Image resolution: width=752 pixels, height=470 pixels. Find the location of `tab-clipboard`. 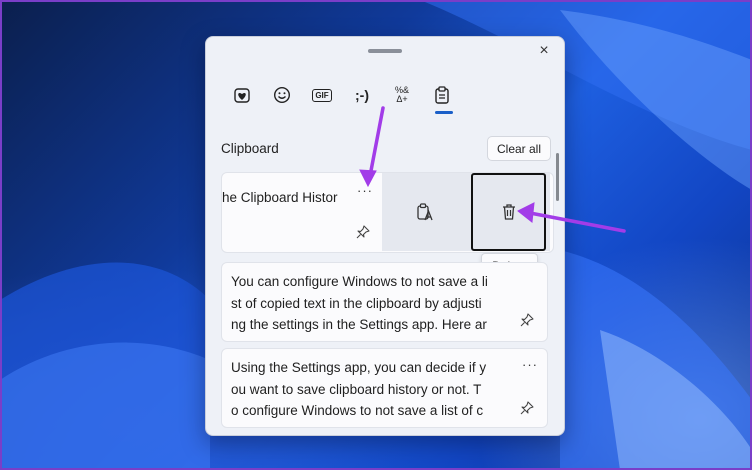

tab-clipboard is located at coordinates (442, 95).